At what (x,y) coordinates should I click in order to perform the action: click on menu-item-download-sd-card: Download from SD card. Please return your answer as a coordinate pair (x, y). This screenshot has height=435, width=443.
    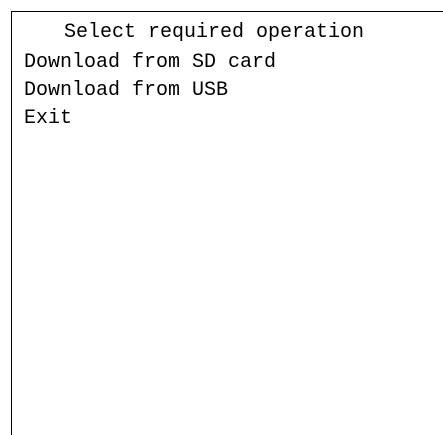
    Looking at the image, I should click on (150, 64).